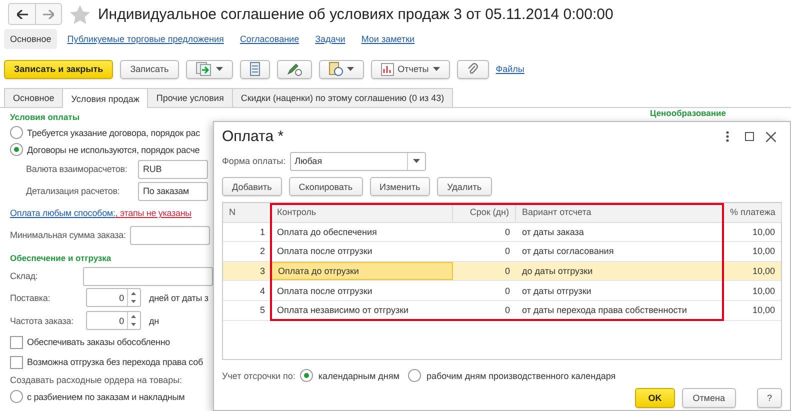 This screenshot has height=411, width=791. I want to click on payment-link: Оплата любым способом:, so click(63, 213).